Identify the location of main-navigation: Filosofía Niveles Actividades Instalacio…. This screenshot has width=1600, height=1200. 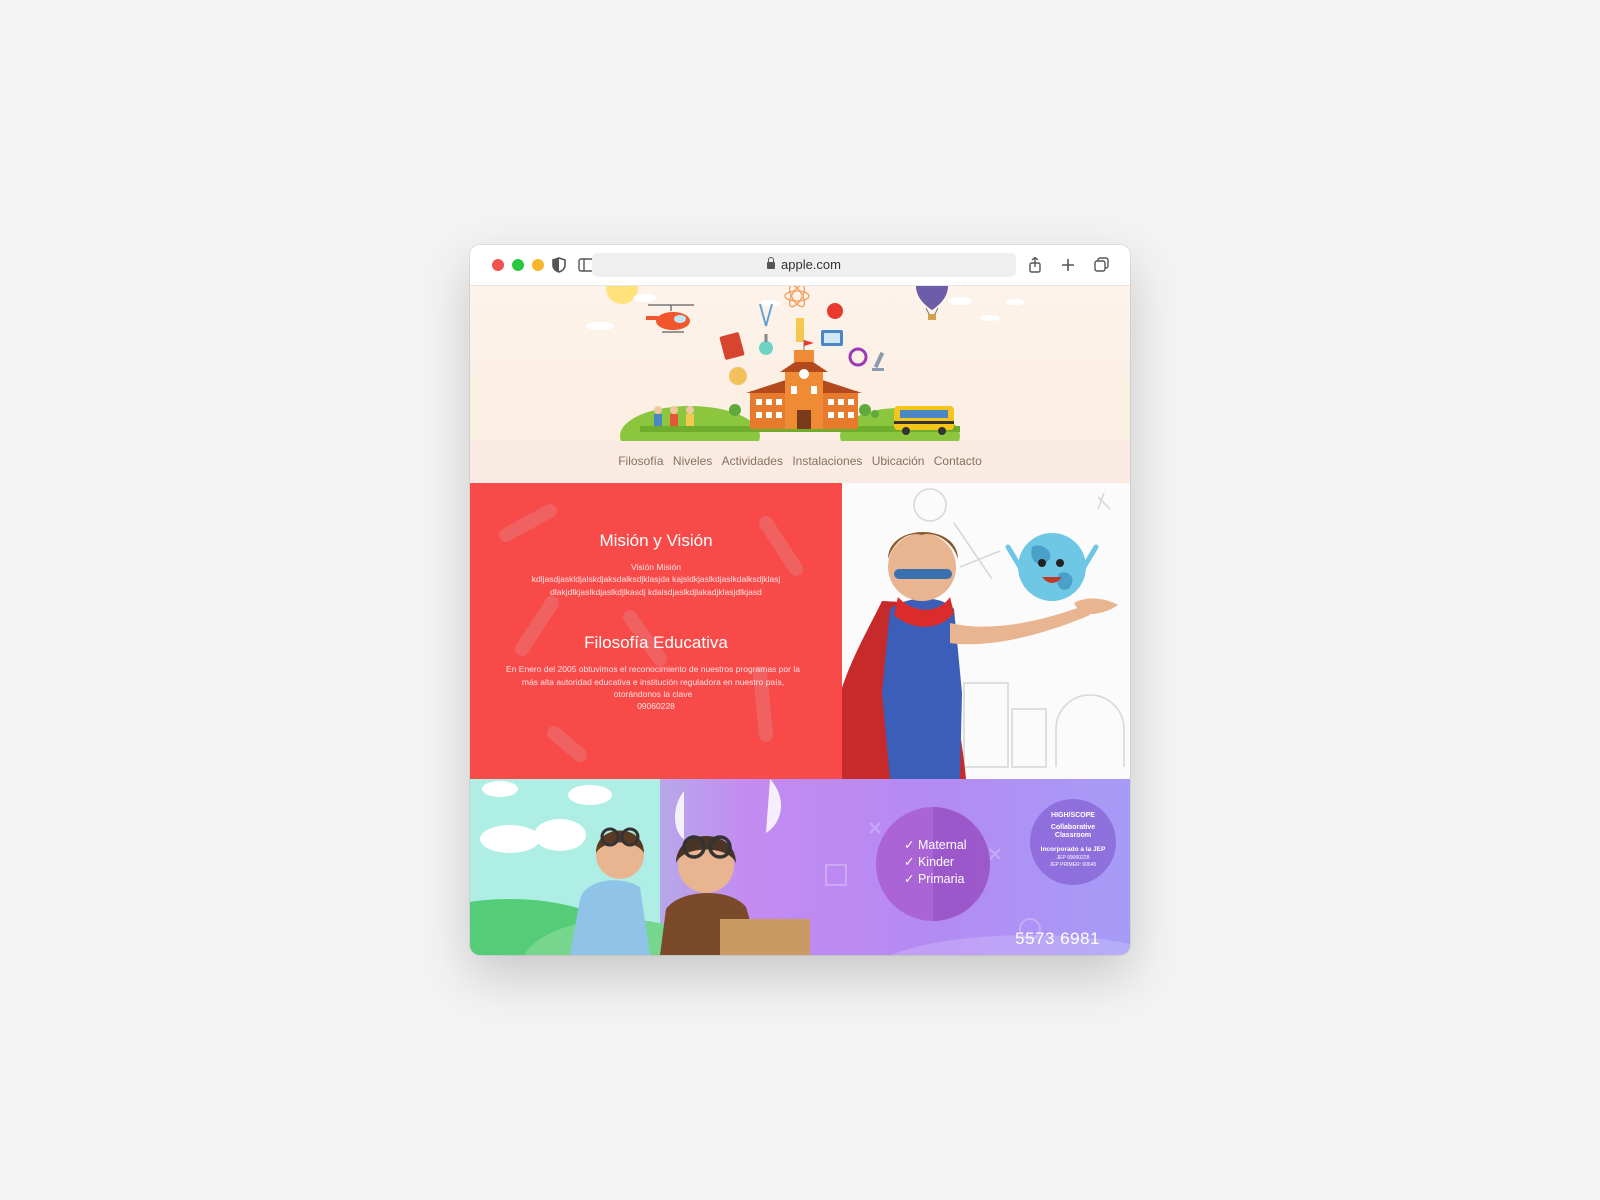
(800, 462).